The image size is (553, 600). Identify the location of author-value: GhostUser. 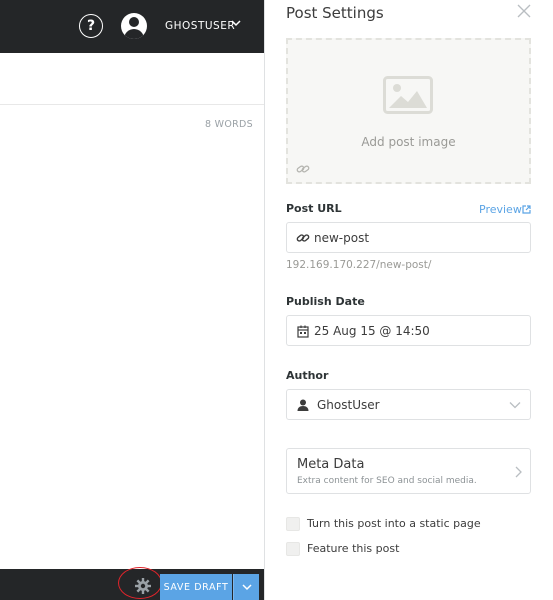
(348, 405).